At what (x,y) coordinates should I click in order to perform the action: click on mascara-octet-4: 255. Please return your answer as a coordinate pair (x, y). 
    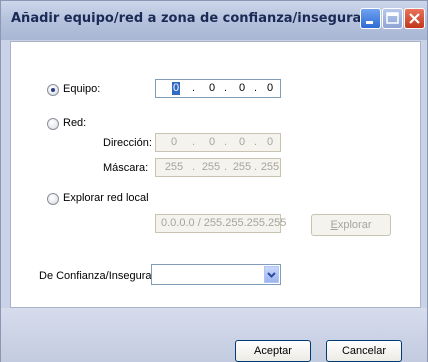
    Looking at the image, I should click on (270, 167).